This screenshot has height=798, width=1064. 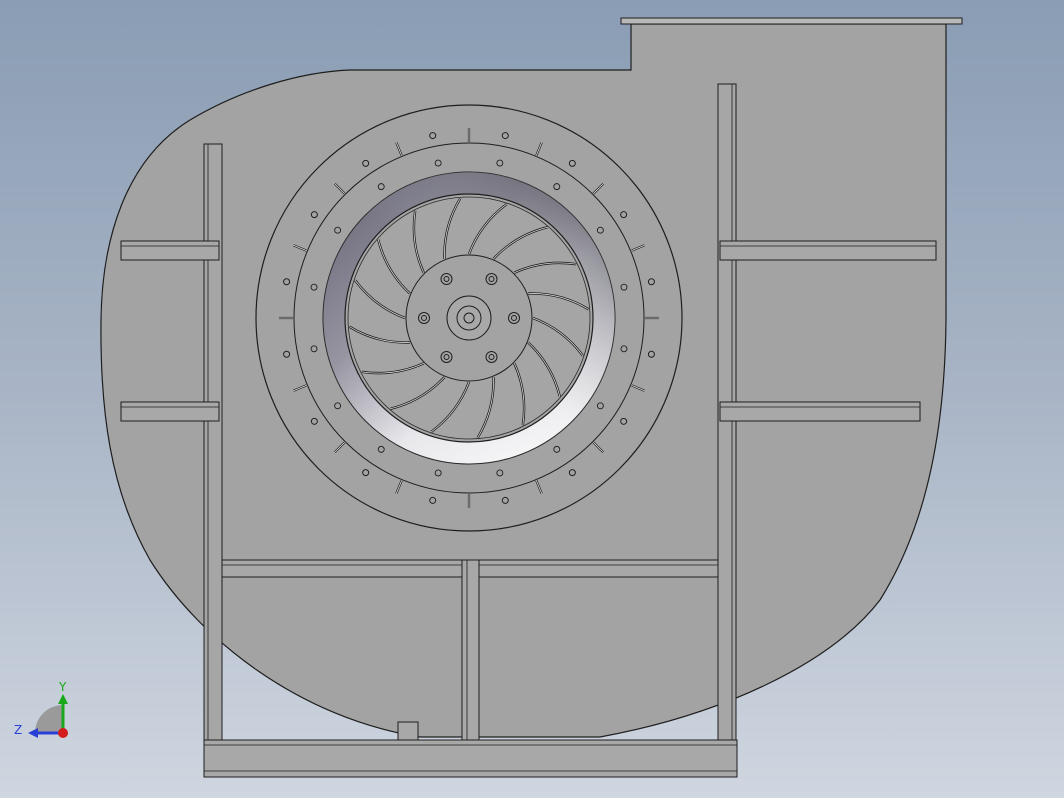 I want to click on z-axis-label: Z, so click(x=18, y=730).